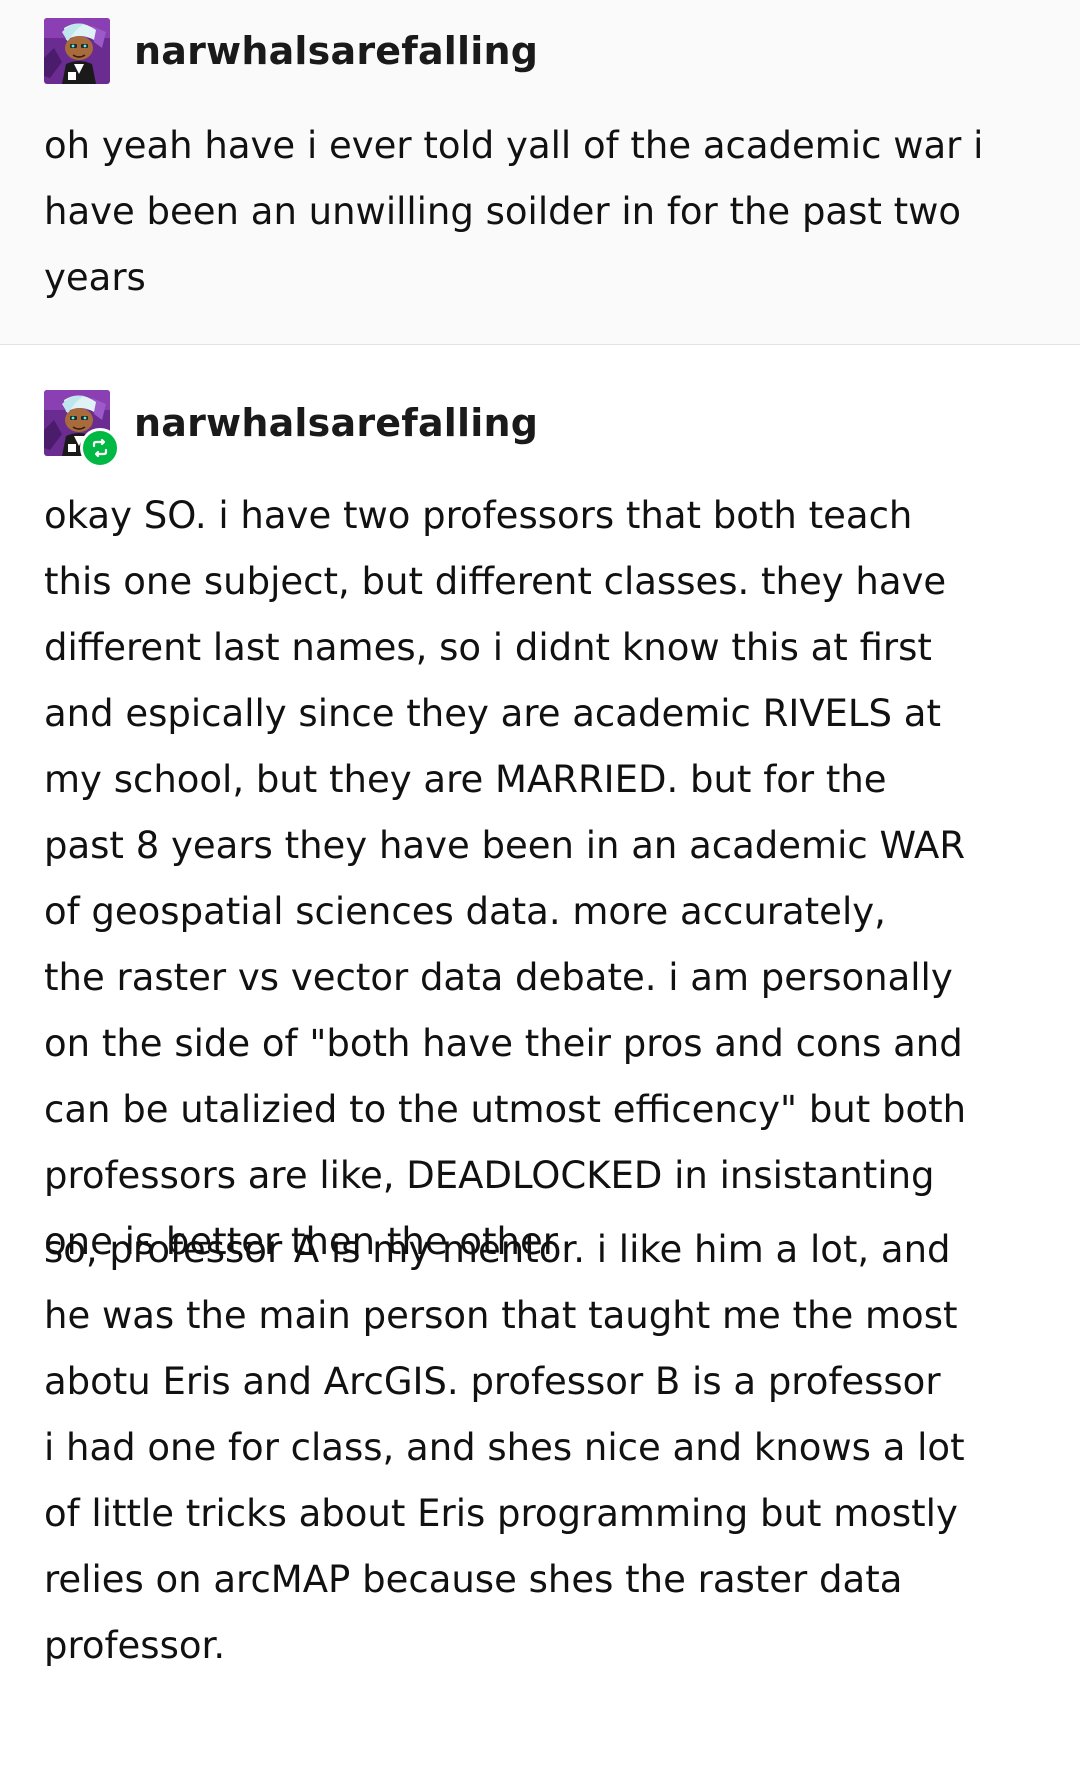 The width and height of the screenshot is (1080, 1765). Describe the element at coordinates (540, 344) in the screenshot. I see `post-divider` at that location.